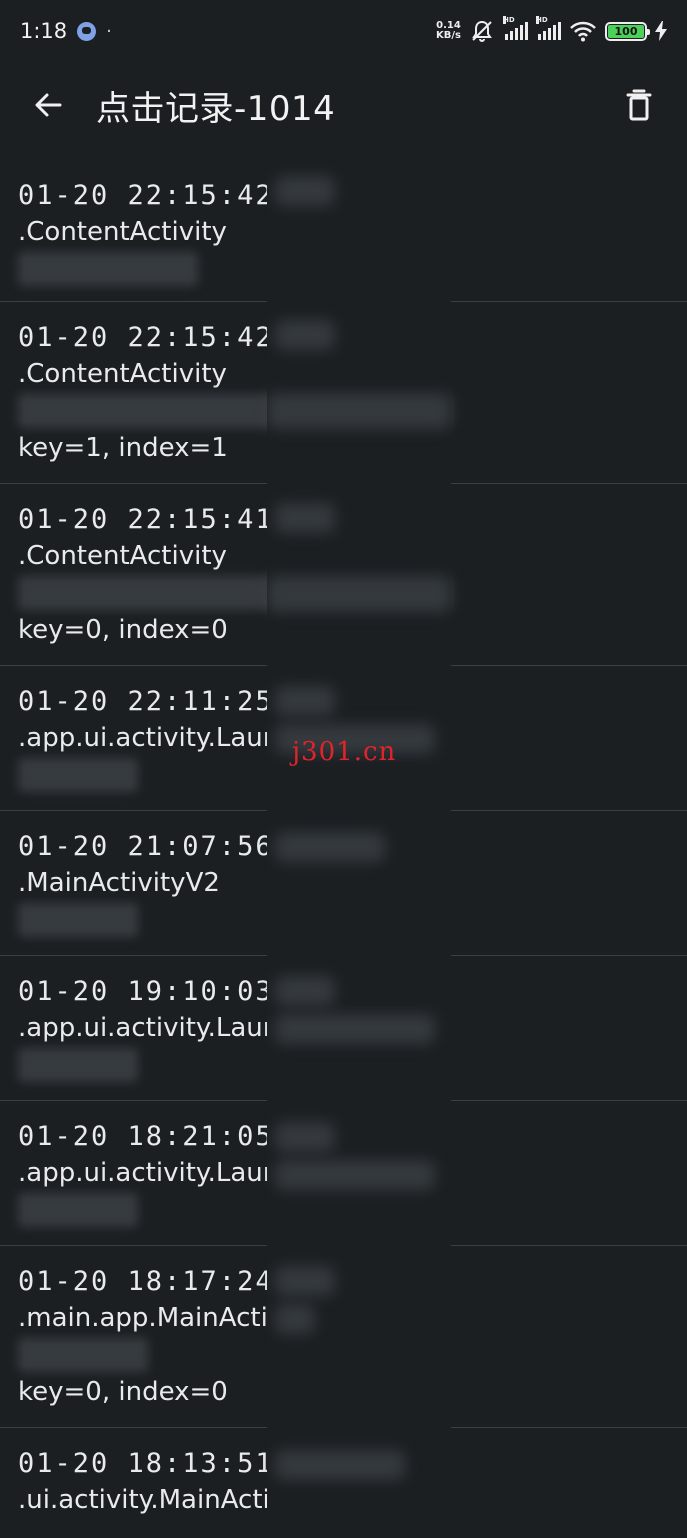  I want to click on status-bar: 1:18 · 0.14 KB/s HD HD 100, so click(343, 31).